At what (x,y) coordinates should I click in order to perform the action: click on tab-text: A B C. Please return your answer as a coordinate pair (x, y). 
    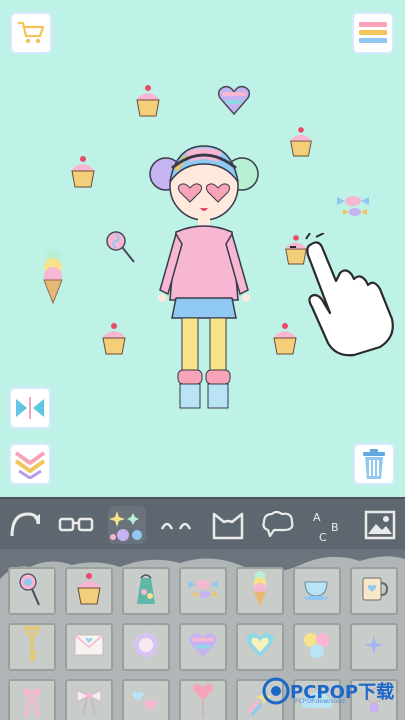
    Looking at the image, I should click on (329, 525).